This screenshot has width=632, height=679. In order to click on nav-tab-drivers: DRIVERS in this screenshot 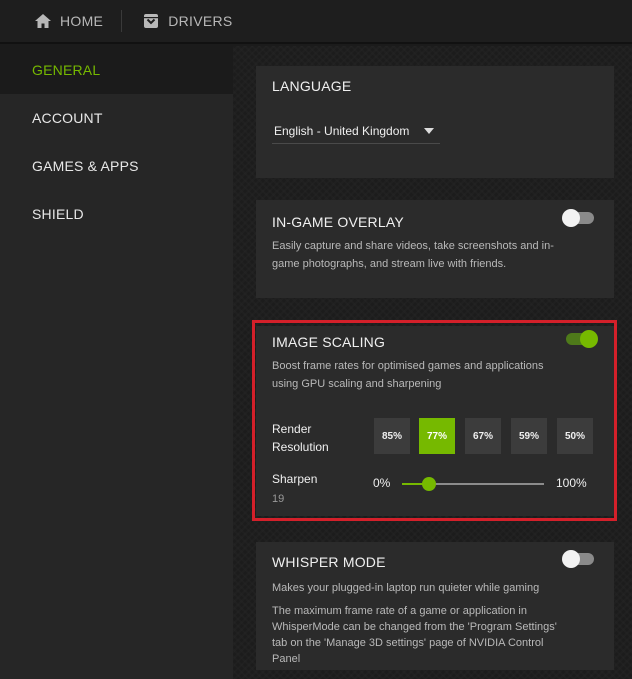, I will do `click(177, 21)`.